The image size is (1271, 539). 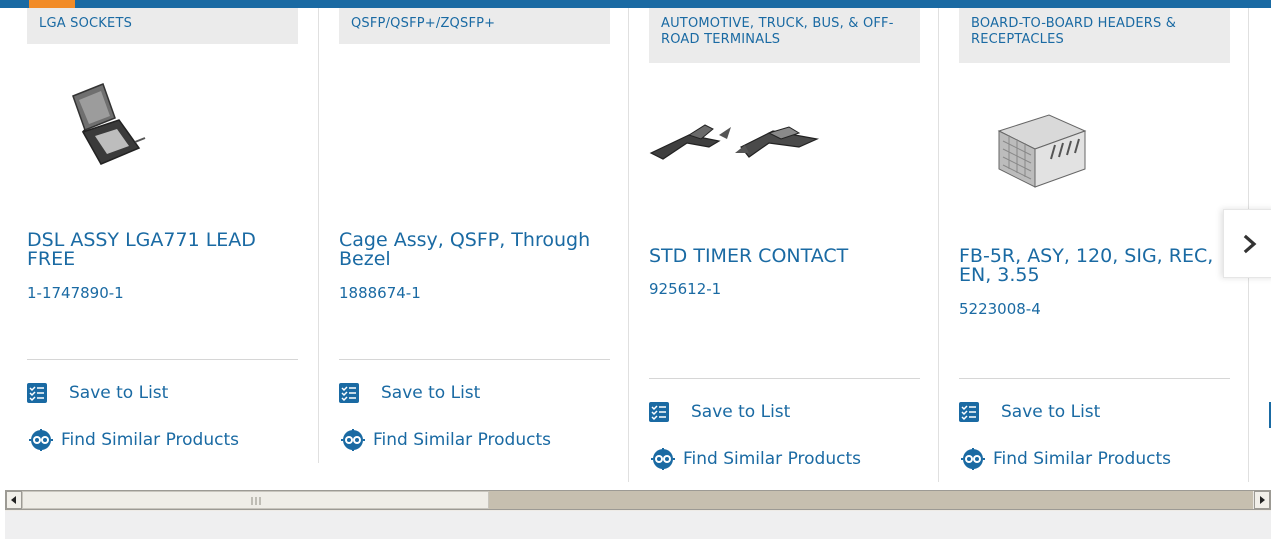 What do you see at coordinates (474, 26) in the screenshot?
I see `category-label: QSFP/QSFP+/ZQSFP+` at bounding box center [474, 26].